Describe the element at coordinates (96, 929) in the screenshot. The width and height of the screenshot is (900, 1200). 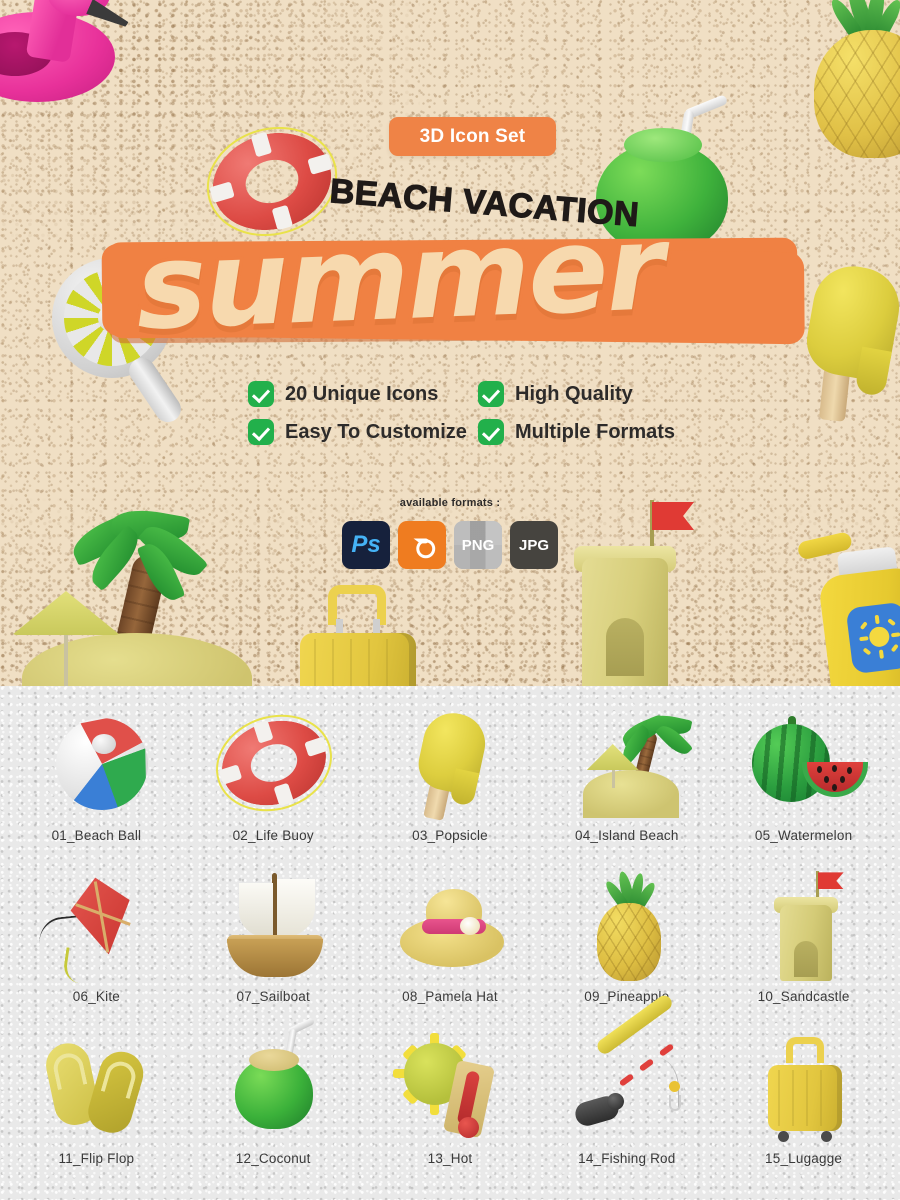
I see `kite-icon` at that location.